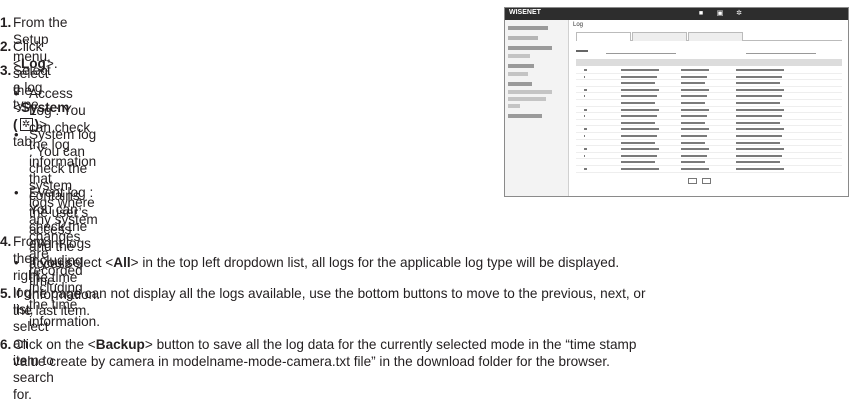 Image resolution: width=860 pixels, height=415 pixels. What do you see at coordinates (659, 36) in the screenshot?
I see `tab-system-log` at bounding box center [659, 36].